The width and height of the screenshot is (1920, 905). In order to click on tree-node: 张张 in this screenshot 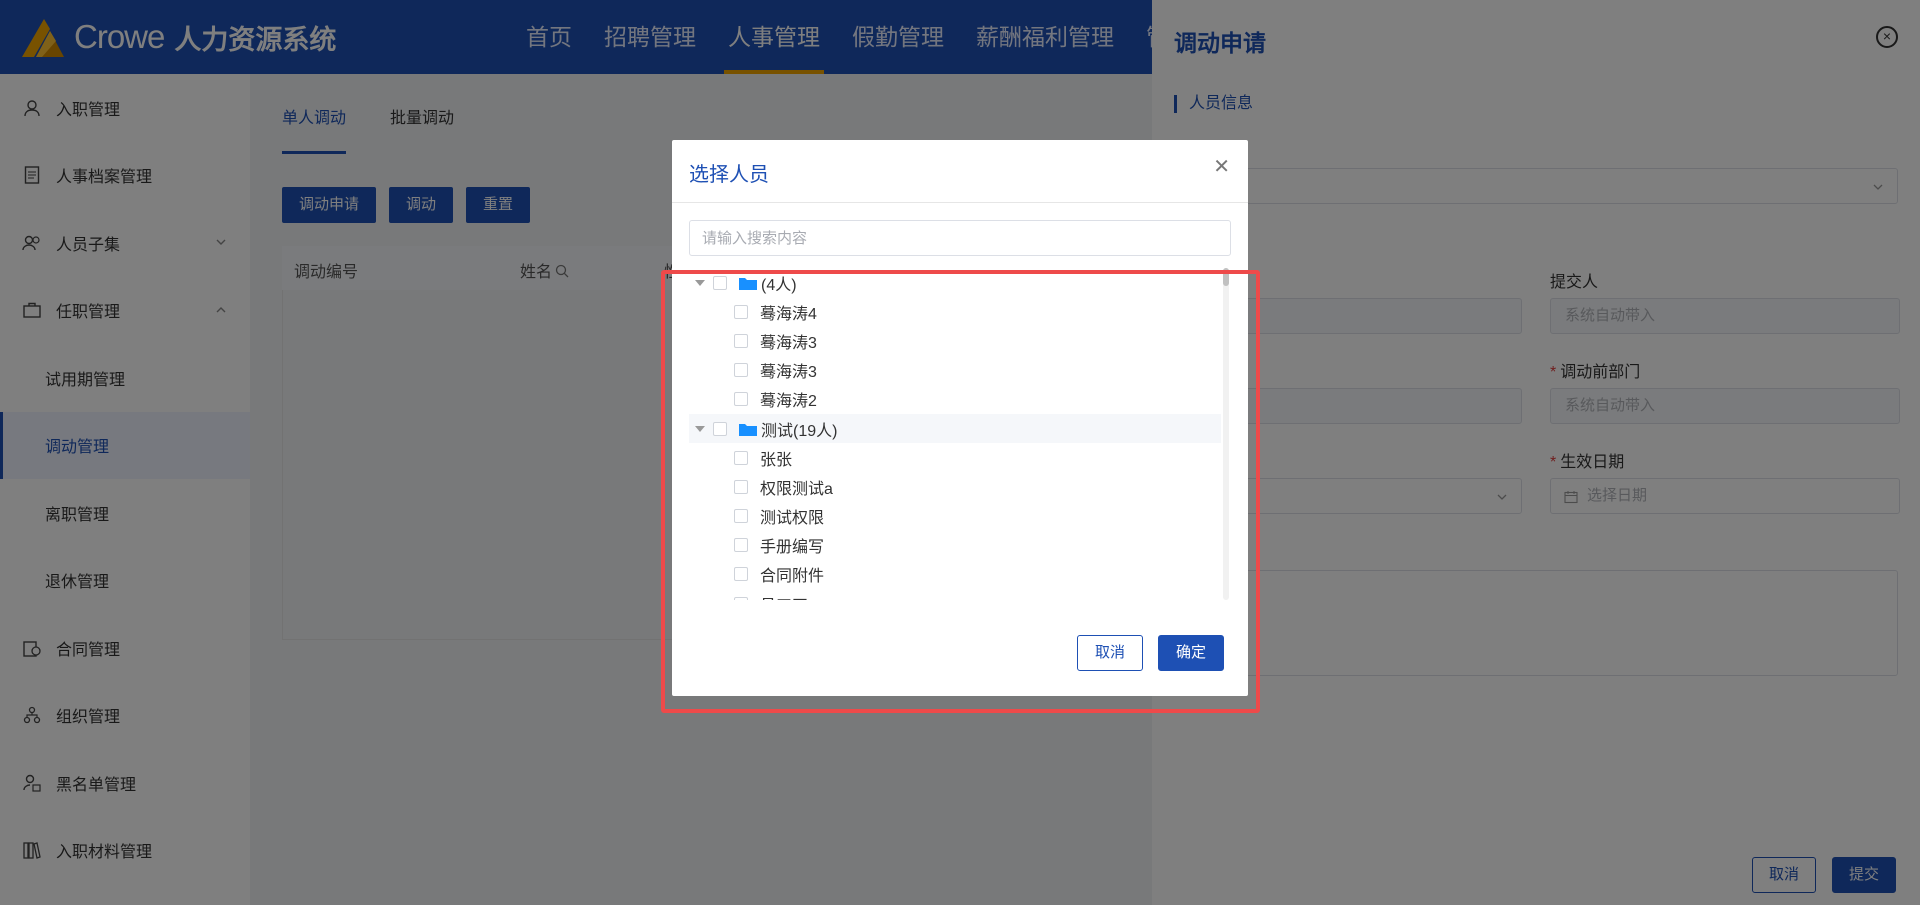, I will do `click(955, 457)`.